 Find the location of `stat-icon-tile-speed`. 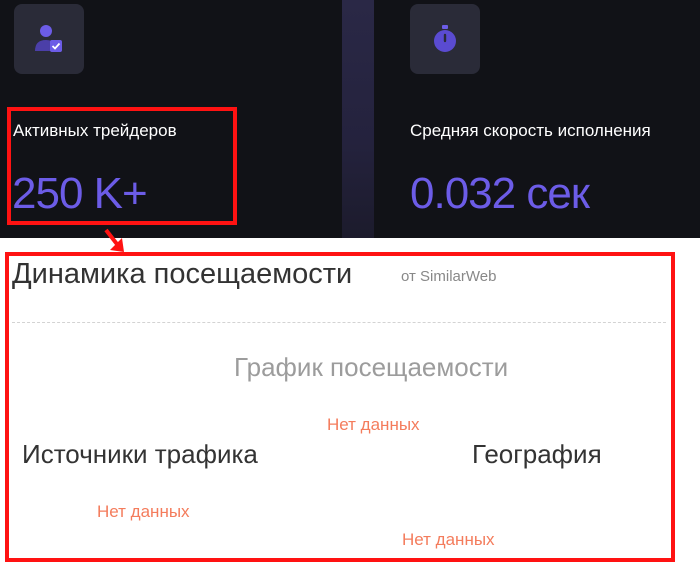

stat-icon-tile-speed is located at coordinates (445, 39).